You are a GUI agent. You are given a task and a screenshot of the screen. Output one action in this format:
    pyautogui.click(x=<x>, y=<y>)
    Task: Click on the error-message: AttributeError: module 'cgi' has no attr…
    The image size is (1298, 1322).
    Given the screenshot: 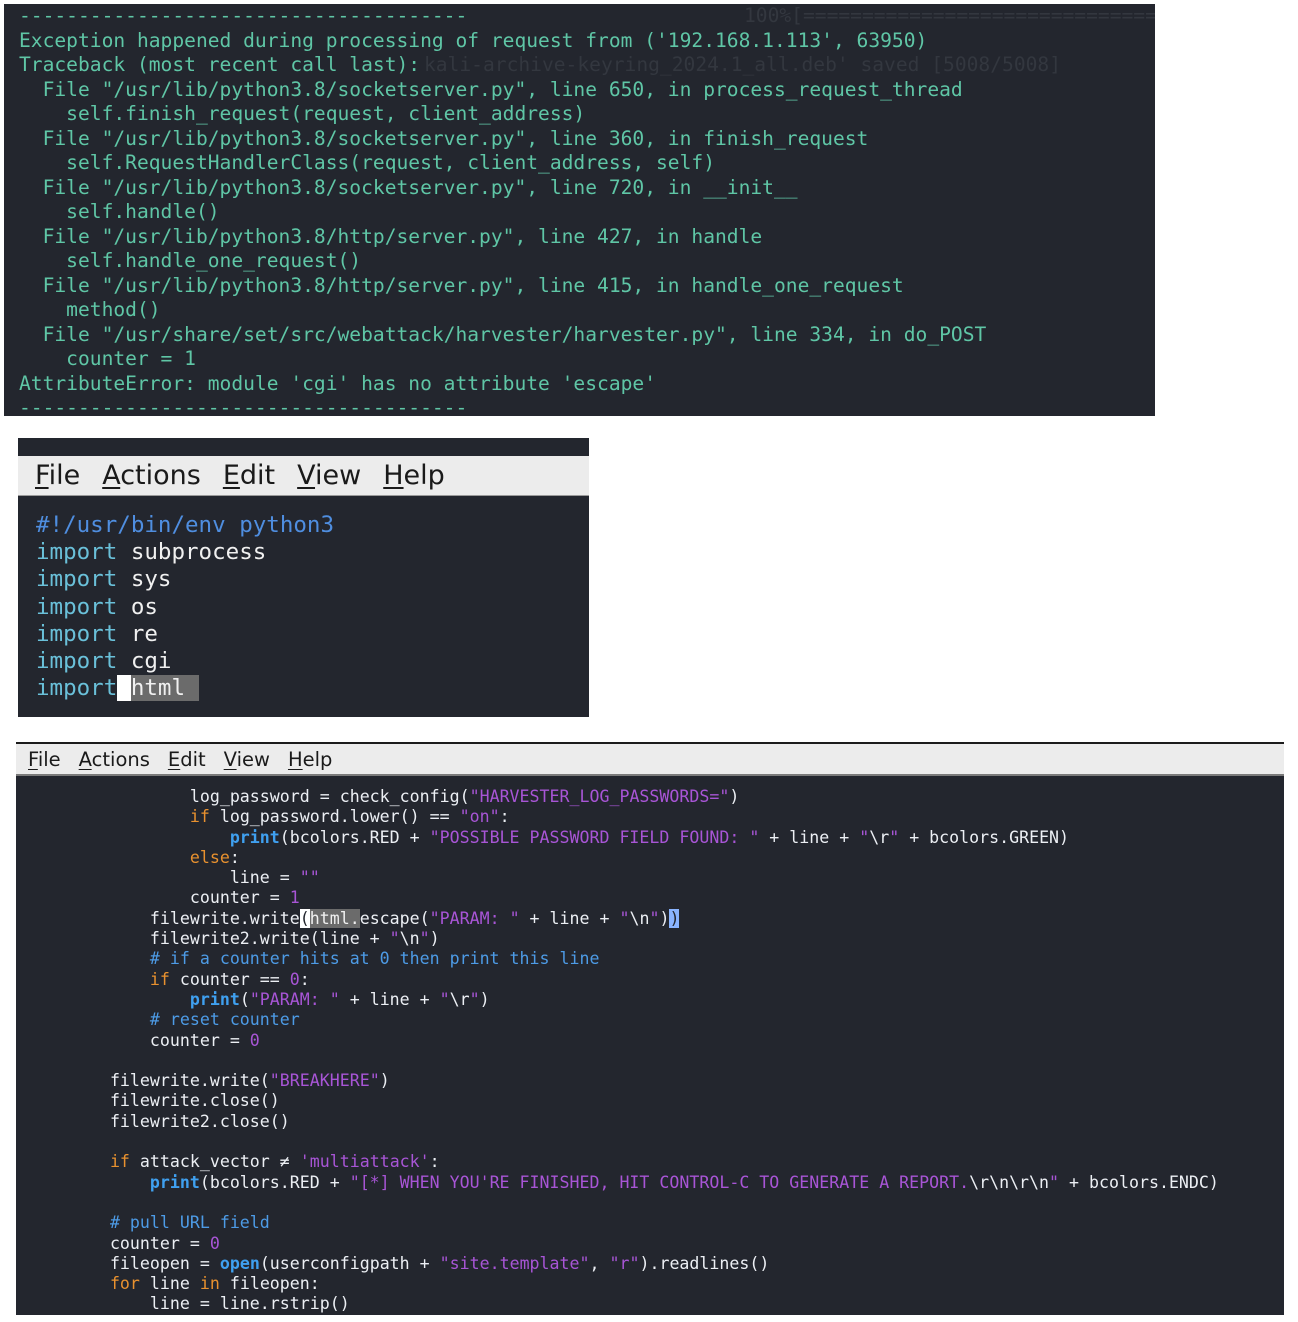 What is the action you would take?
    pyautogui.click(x=338, y=383)
    